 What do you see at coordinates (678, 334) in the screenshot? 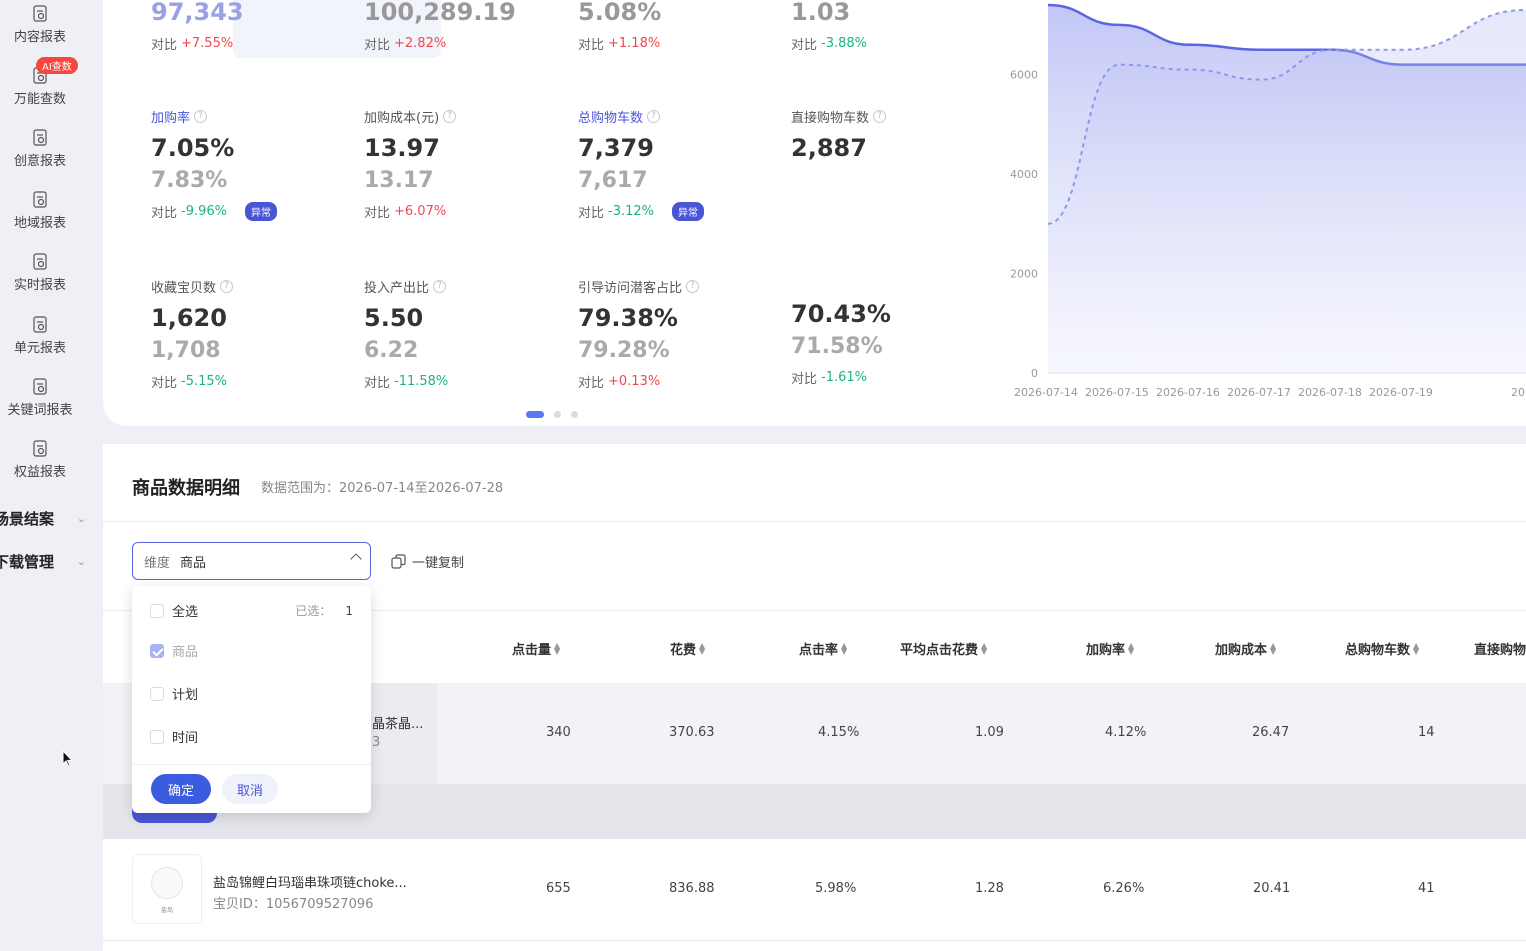
I see `metric-potential-visitor-ratio: 引导访问潜客占比? 79.38% 79.28% 对比 +0.13%` at bounding box center [678, 334].